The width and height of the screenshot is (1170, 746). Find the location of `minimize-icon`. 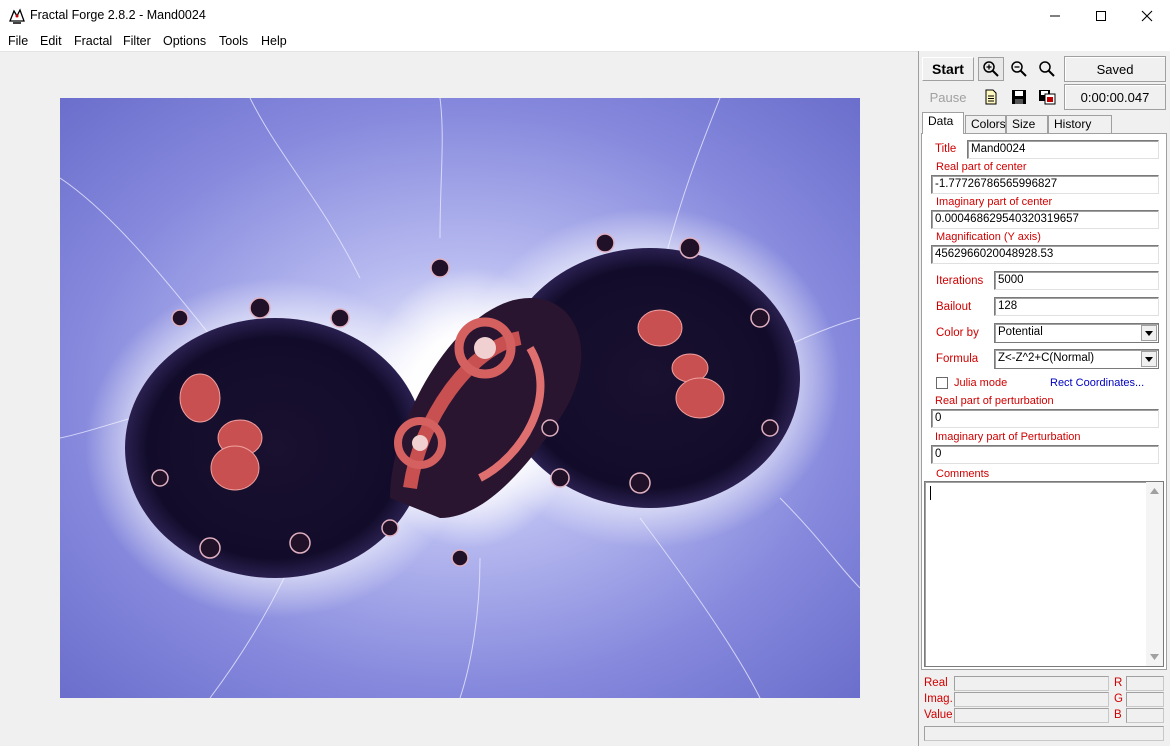

minimize-icon is located at coordinates (1055, 15).